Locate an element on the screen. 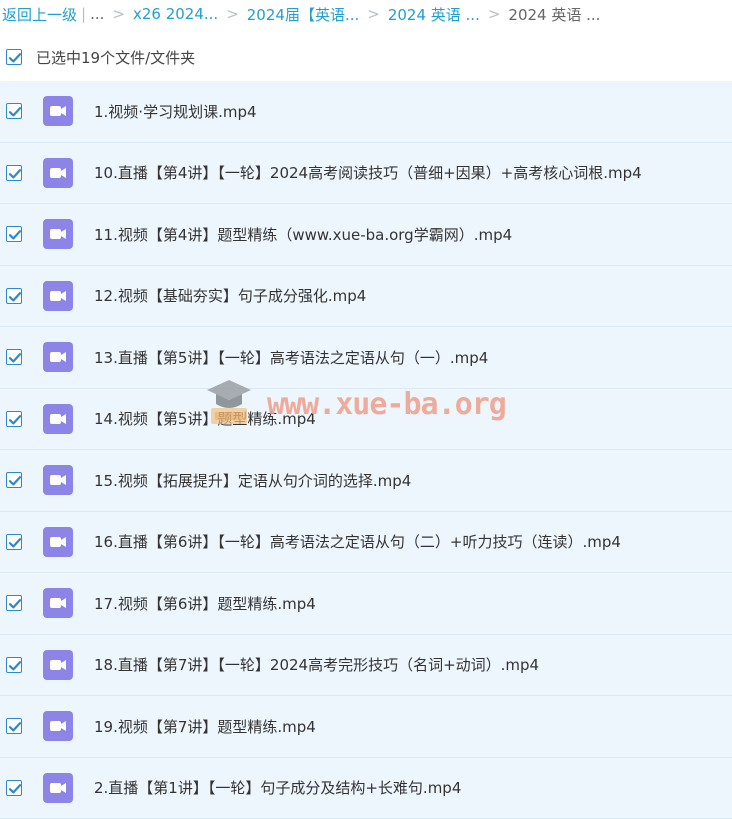 The image size is (732, 819). file-row: 17.视频【第6讲】题型精练.mp4 is located at coordinates (366, 604).